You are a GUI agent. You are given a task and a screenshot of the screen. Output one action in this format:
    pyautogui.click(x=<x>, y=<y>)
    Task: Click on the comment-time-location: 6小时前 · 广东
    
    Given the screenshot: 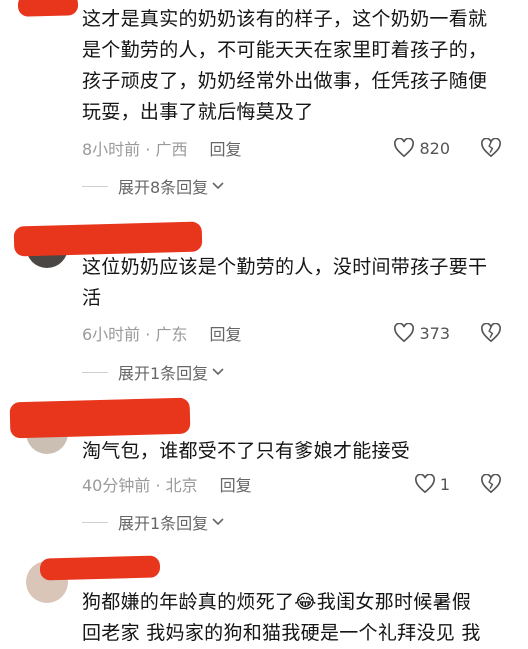 What is the action you would take?
    pyautogui.click(x=135, y=334)
    